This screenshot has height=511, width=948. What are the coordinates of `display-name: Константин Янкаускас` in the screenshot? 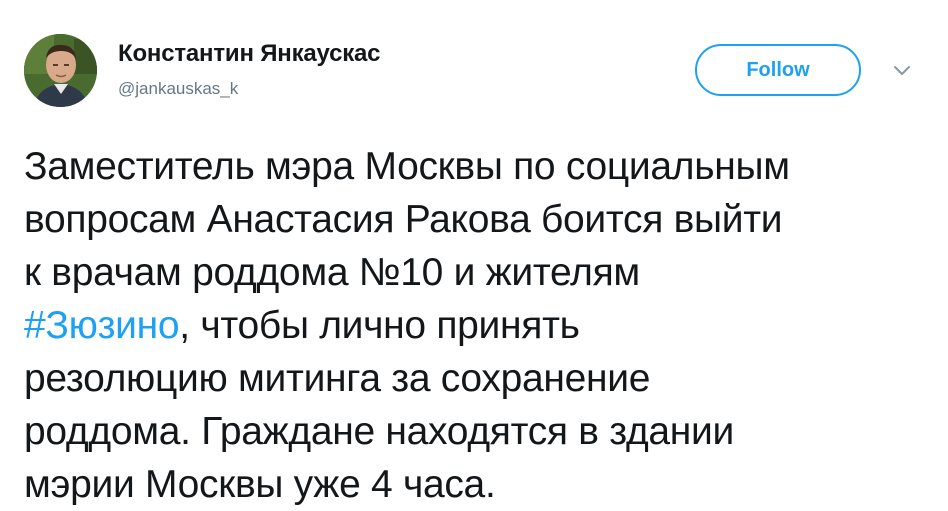 It's located at (249, 54).